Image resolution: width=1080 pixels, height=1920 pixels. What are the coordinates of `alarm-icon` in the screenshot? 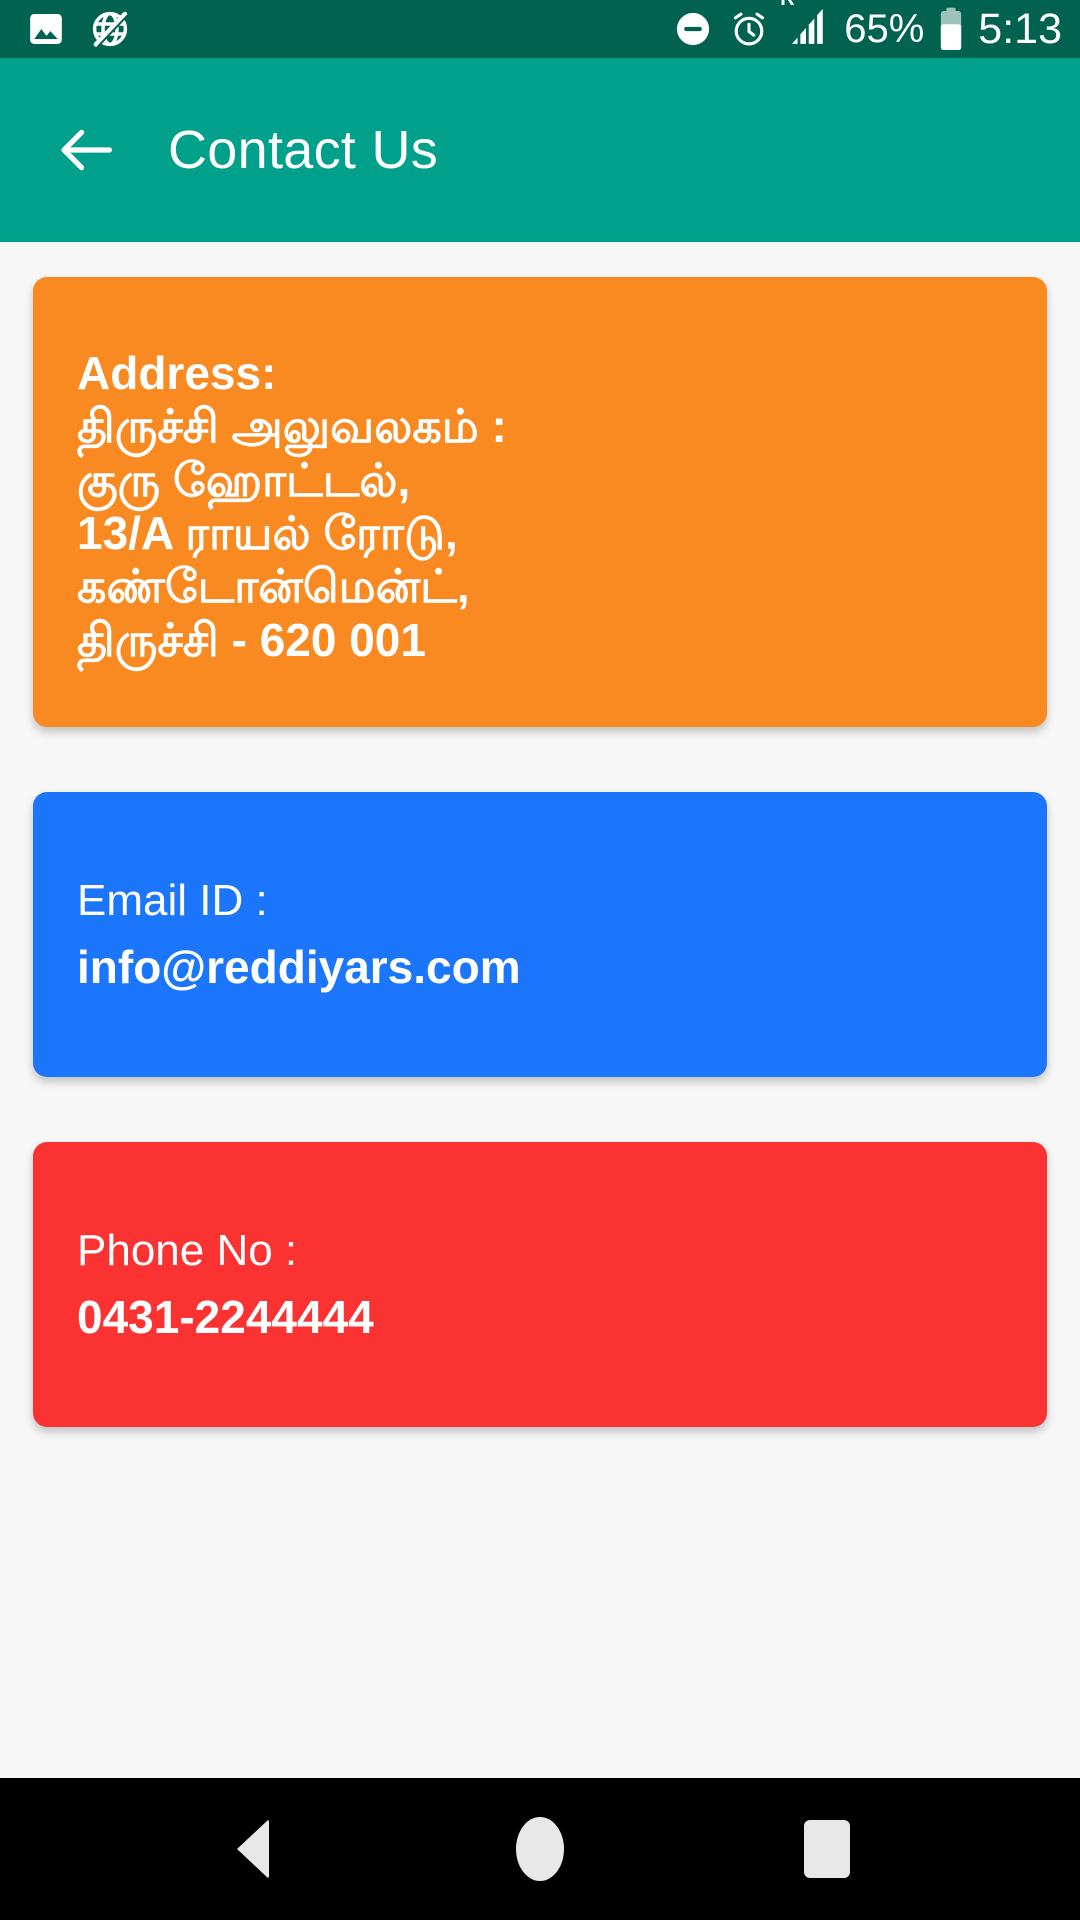 It's located at (749, 29).